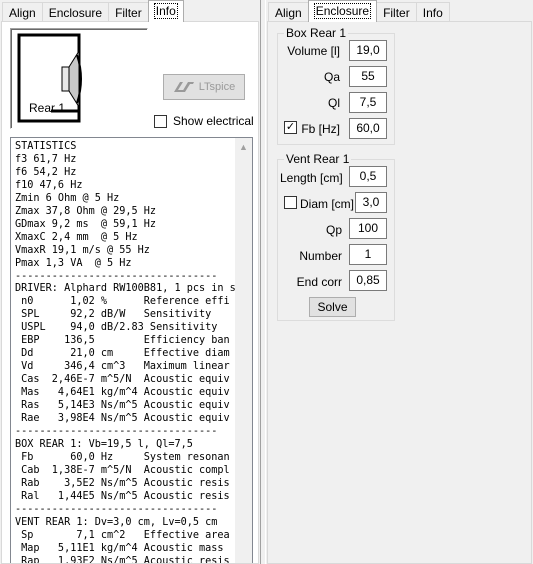  Describe the element at coordinates (122, 457) in the screenshot. I see `stats-line: Fb 60,0 Hz System resonan` at that location.